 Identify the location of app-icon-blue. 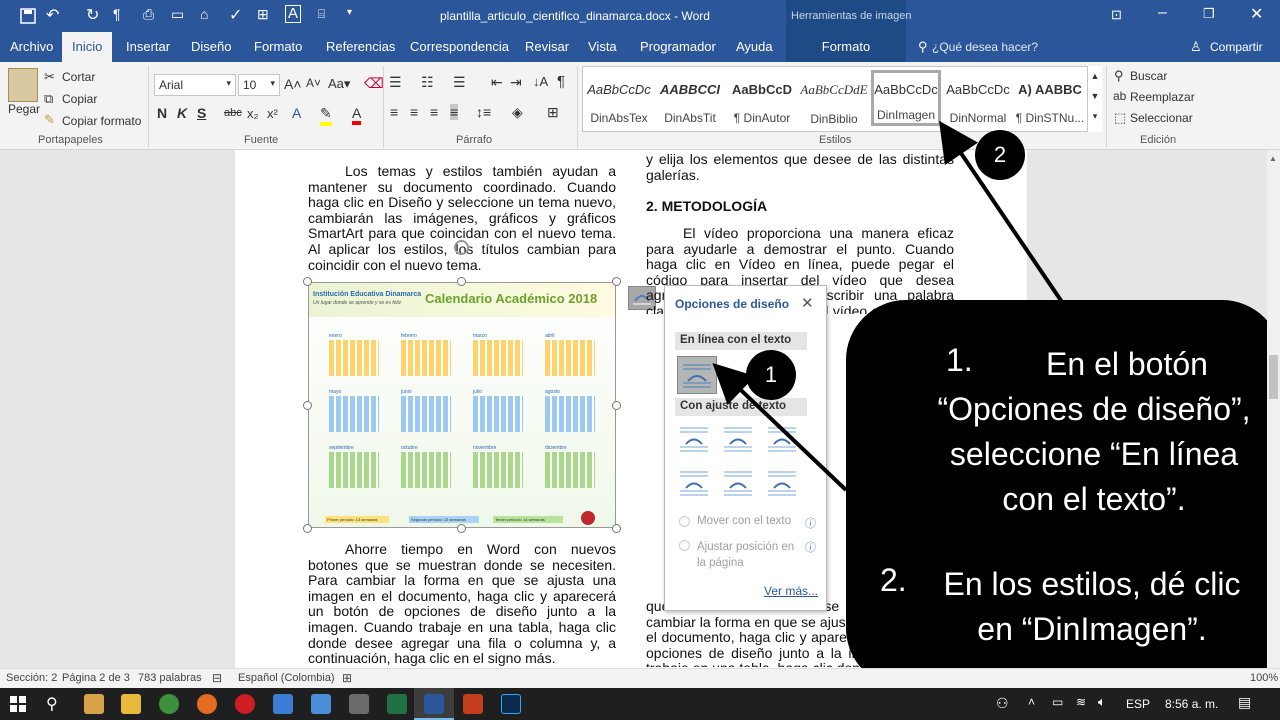
(283, 704).